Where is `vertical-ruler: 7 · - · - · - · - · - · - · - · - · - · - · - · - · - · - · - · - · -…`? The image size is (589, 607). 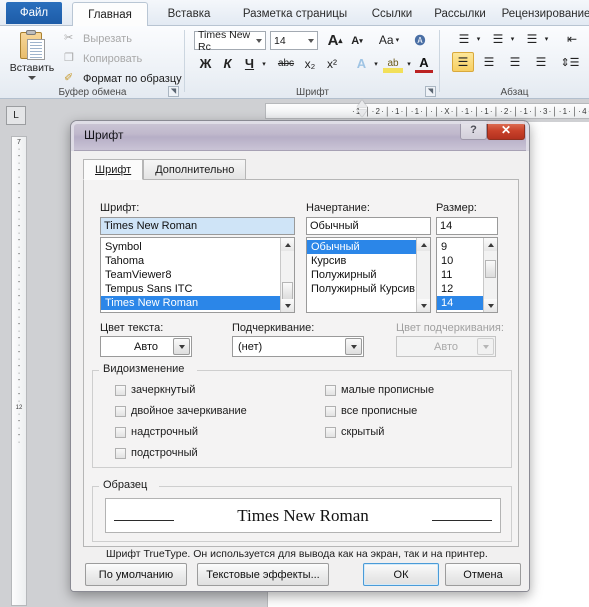
vertical-ruler: 7 · - · - · - · - · - · - · - · - · - · - · - · - · - · - · - · - · -… is located at coordinates (19, 371).